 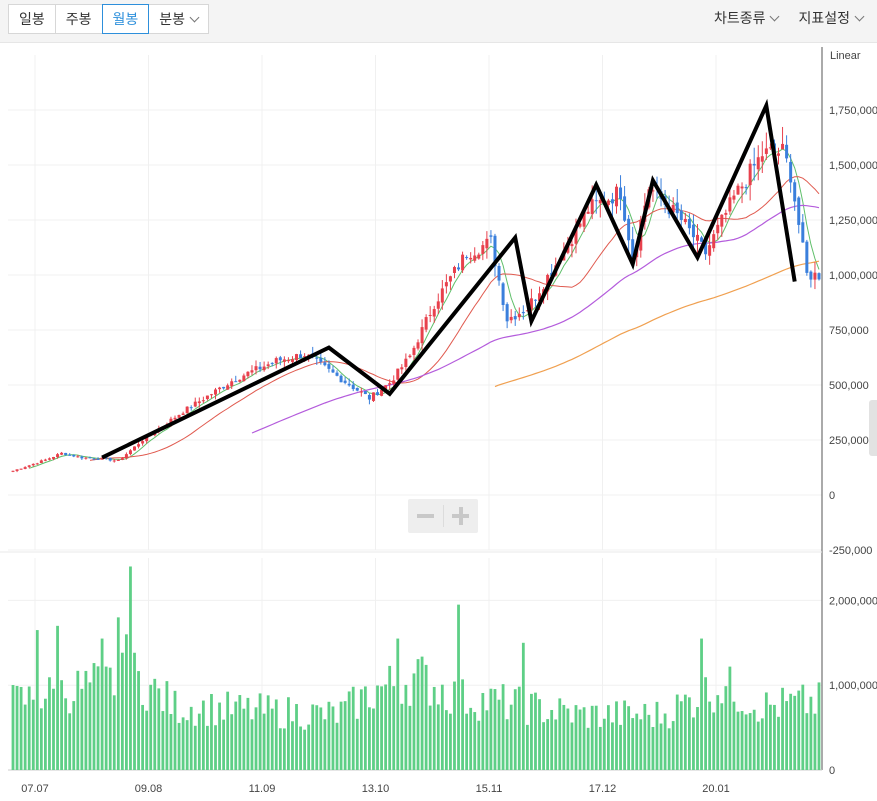 I want to click on chart-type-dropdown: 차트종류, so click(x=746, y=18).